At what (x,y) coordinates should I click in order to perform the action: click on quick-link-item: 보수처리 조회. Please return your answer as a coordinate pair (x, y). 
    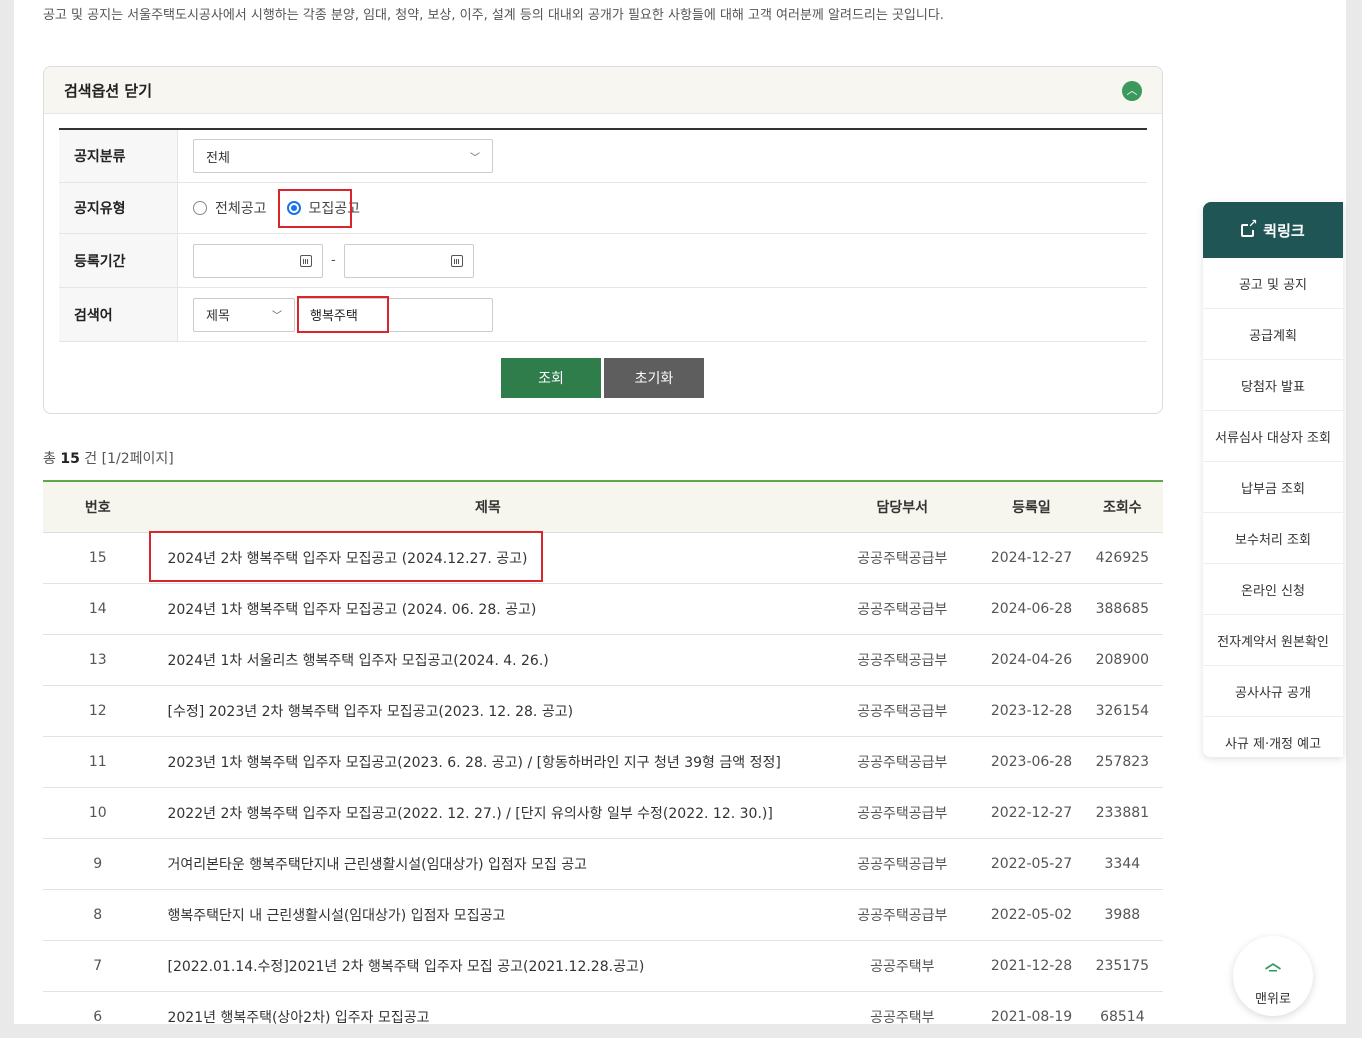
    Looking at the image, I should click on (1273, 538).